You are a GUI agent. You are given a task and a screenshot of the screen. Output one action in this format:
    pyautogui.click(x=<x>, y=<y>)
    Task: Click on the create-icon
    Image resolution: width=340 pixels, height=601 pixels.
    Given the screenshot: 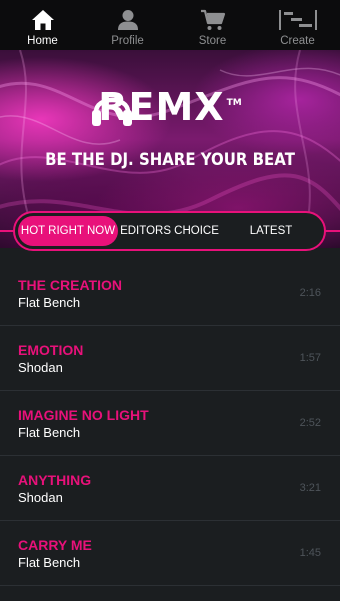 What is the action you would take?
    pyautogui.click(x=297, y=18)
    